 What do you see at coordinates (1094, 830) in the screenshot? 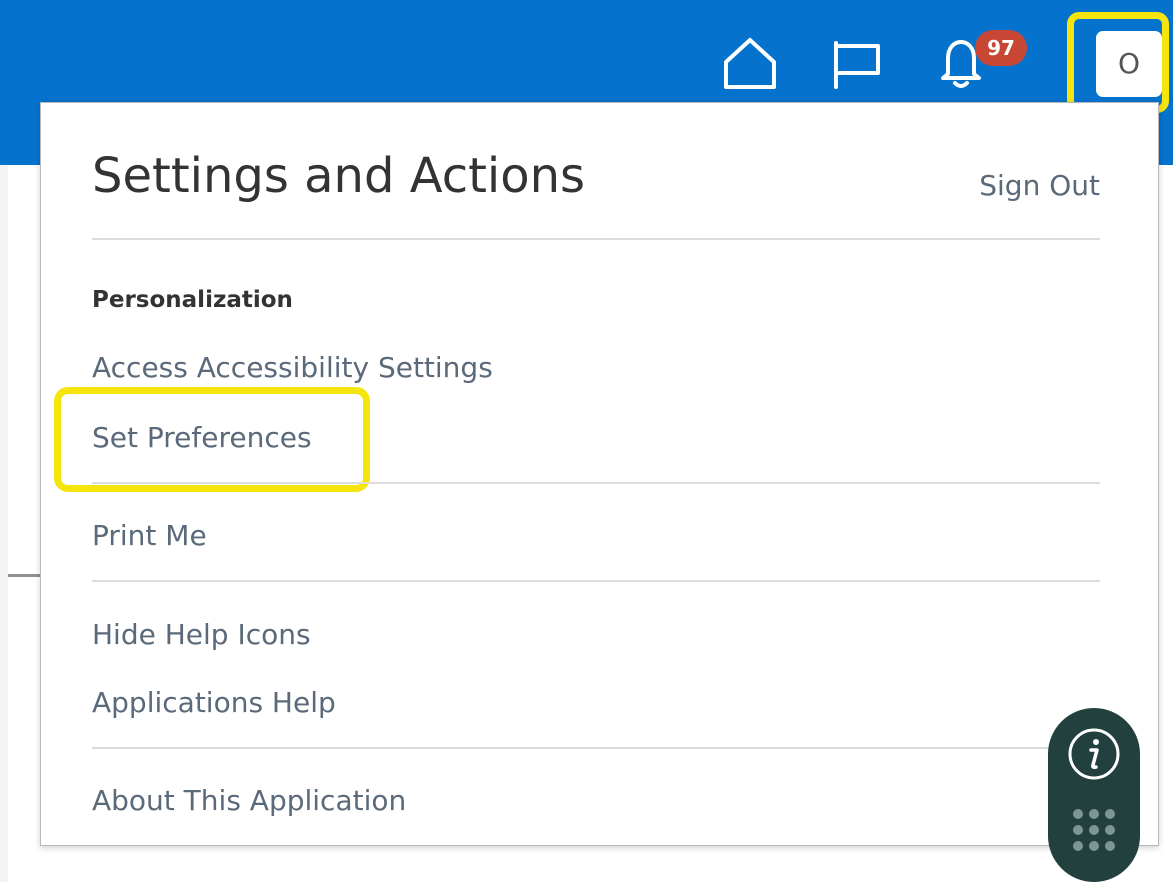
I see `apps-grid-icon` at bounding box center [1094, 830].